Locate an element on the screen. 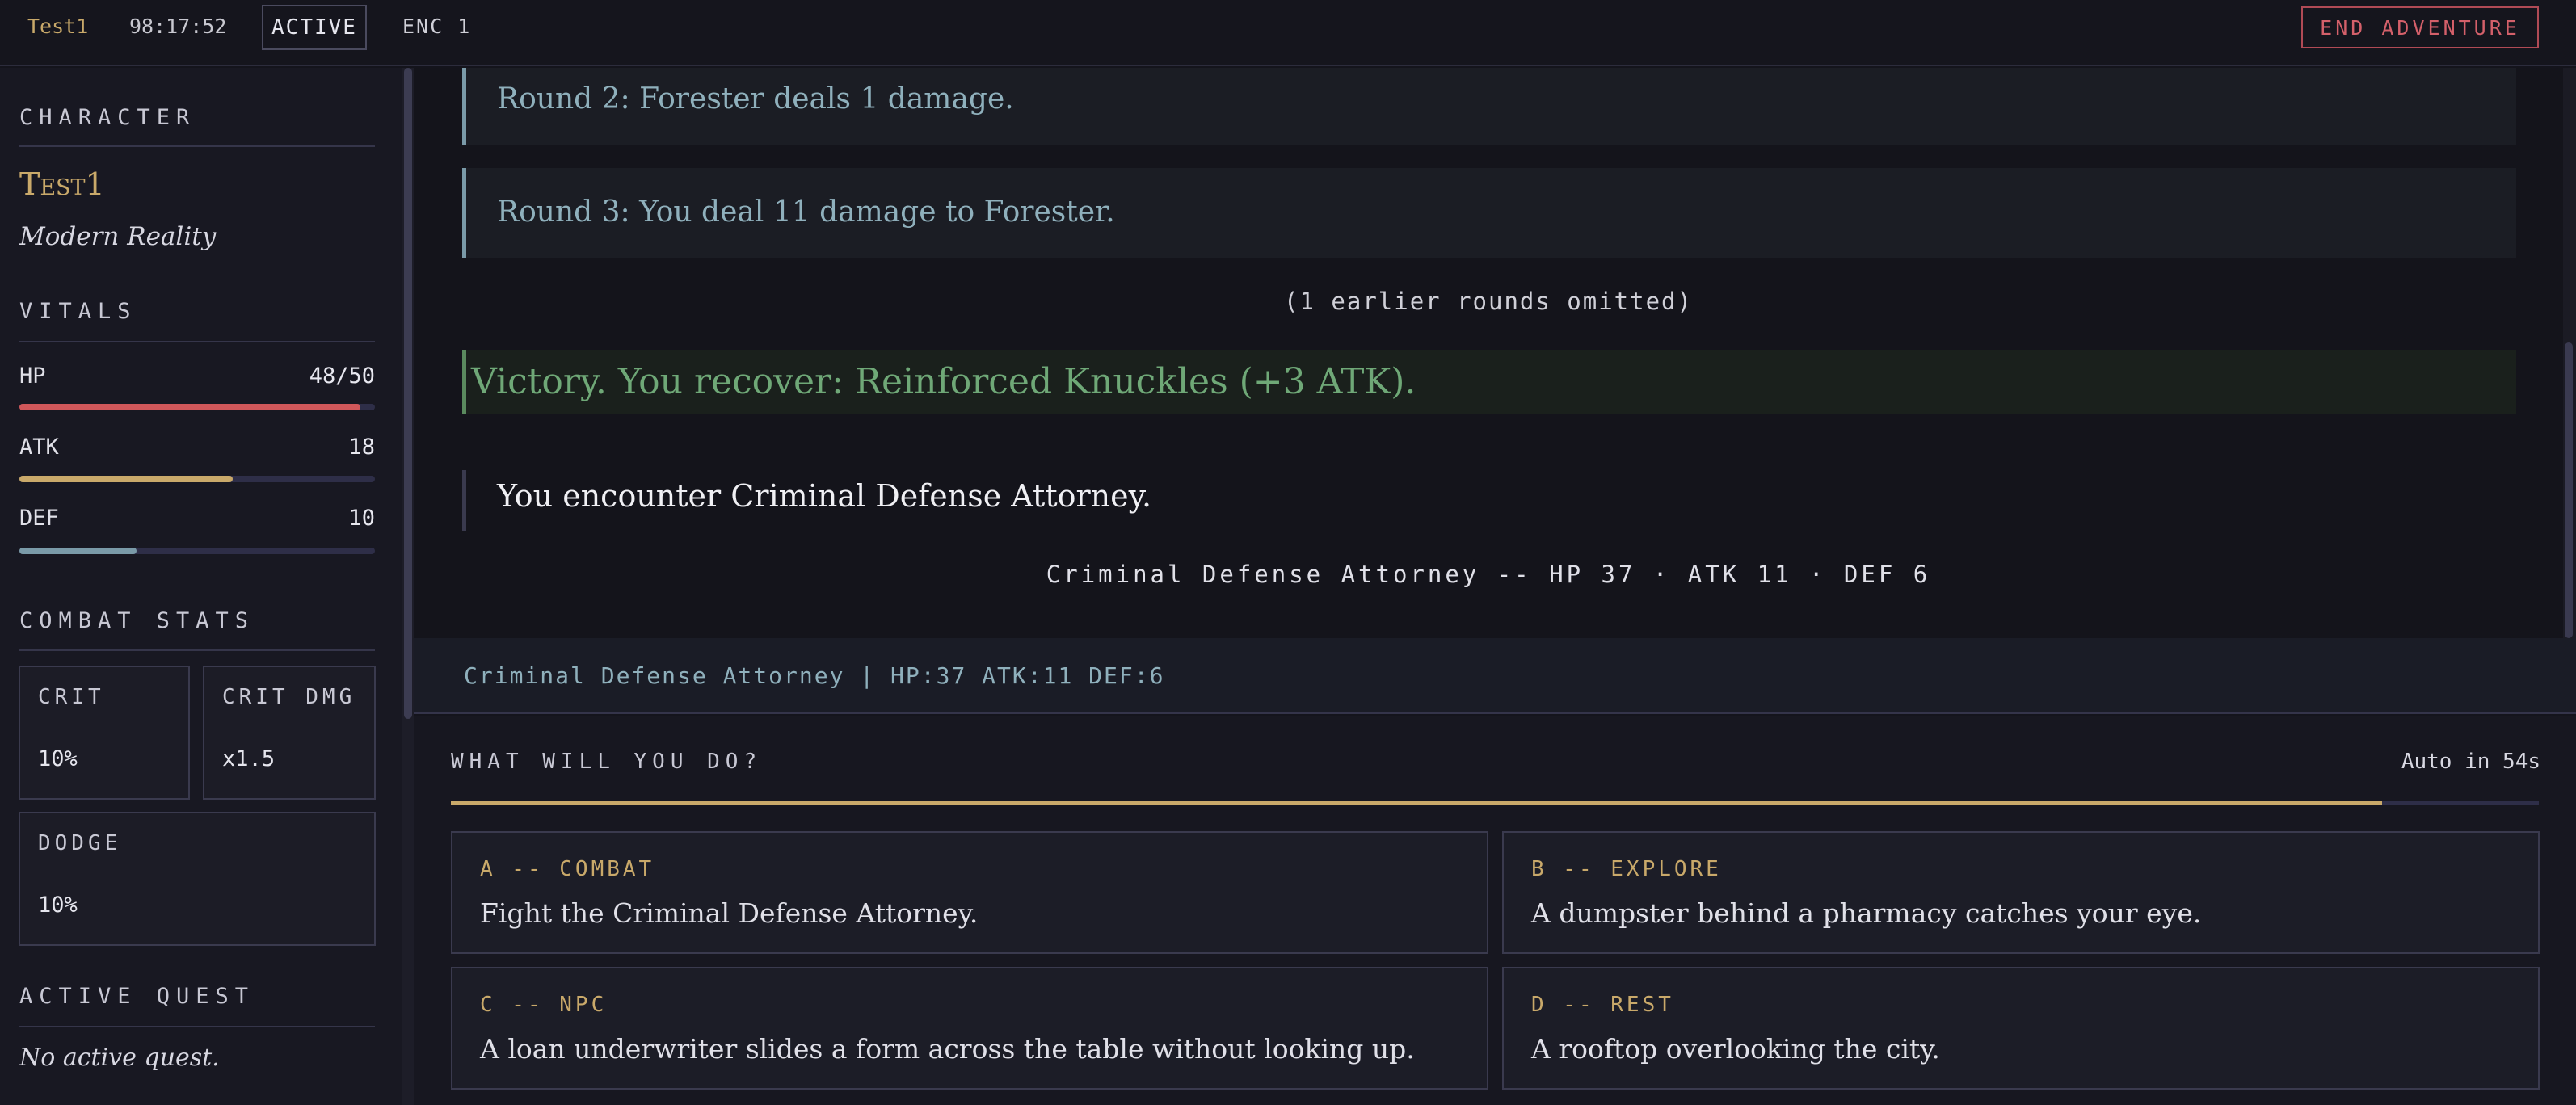 This screenshot has height=1105, width=2576. atk-value: 18 is located at coordinates (361, 447).